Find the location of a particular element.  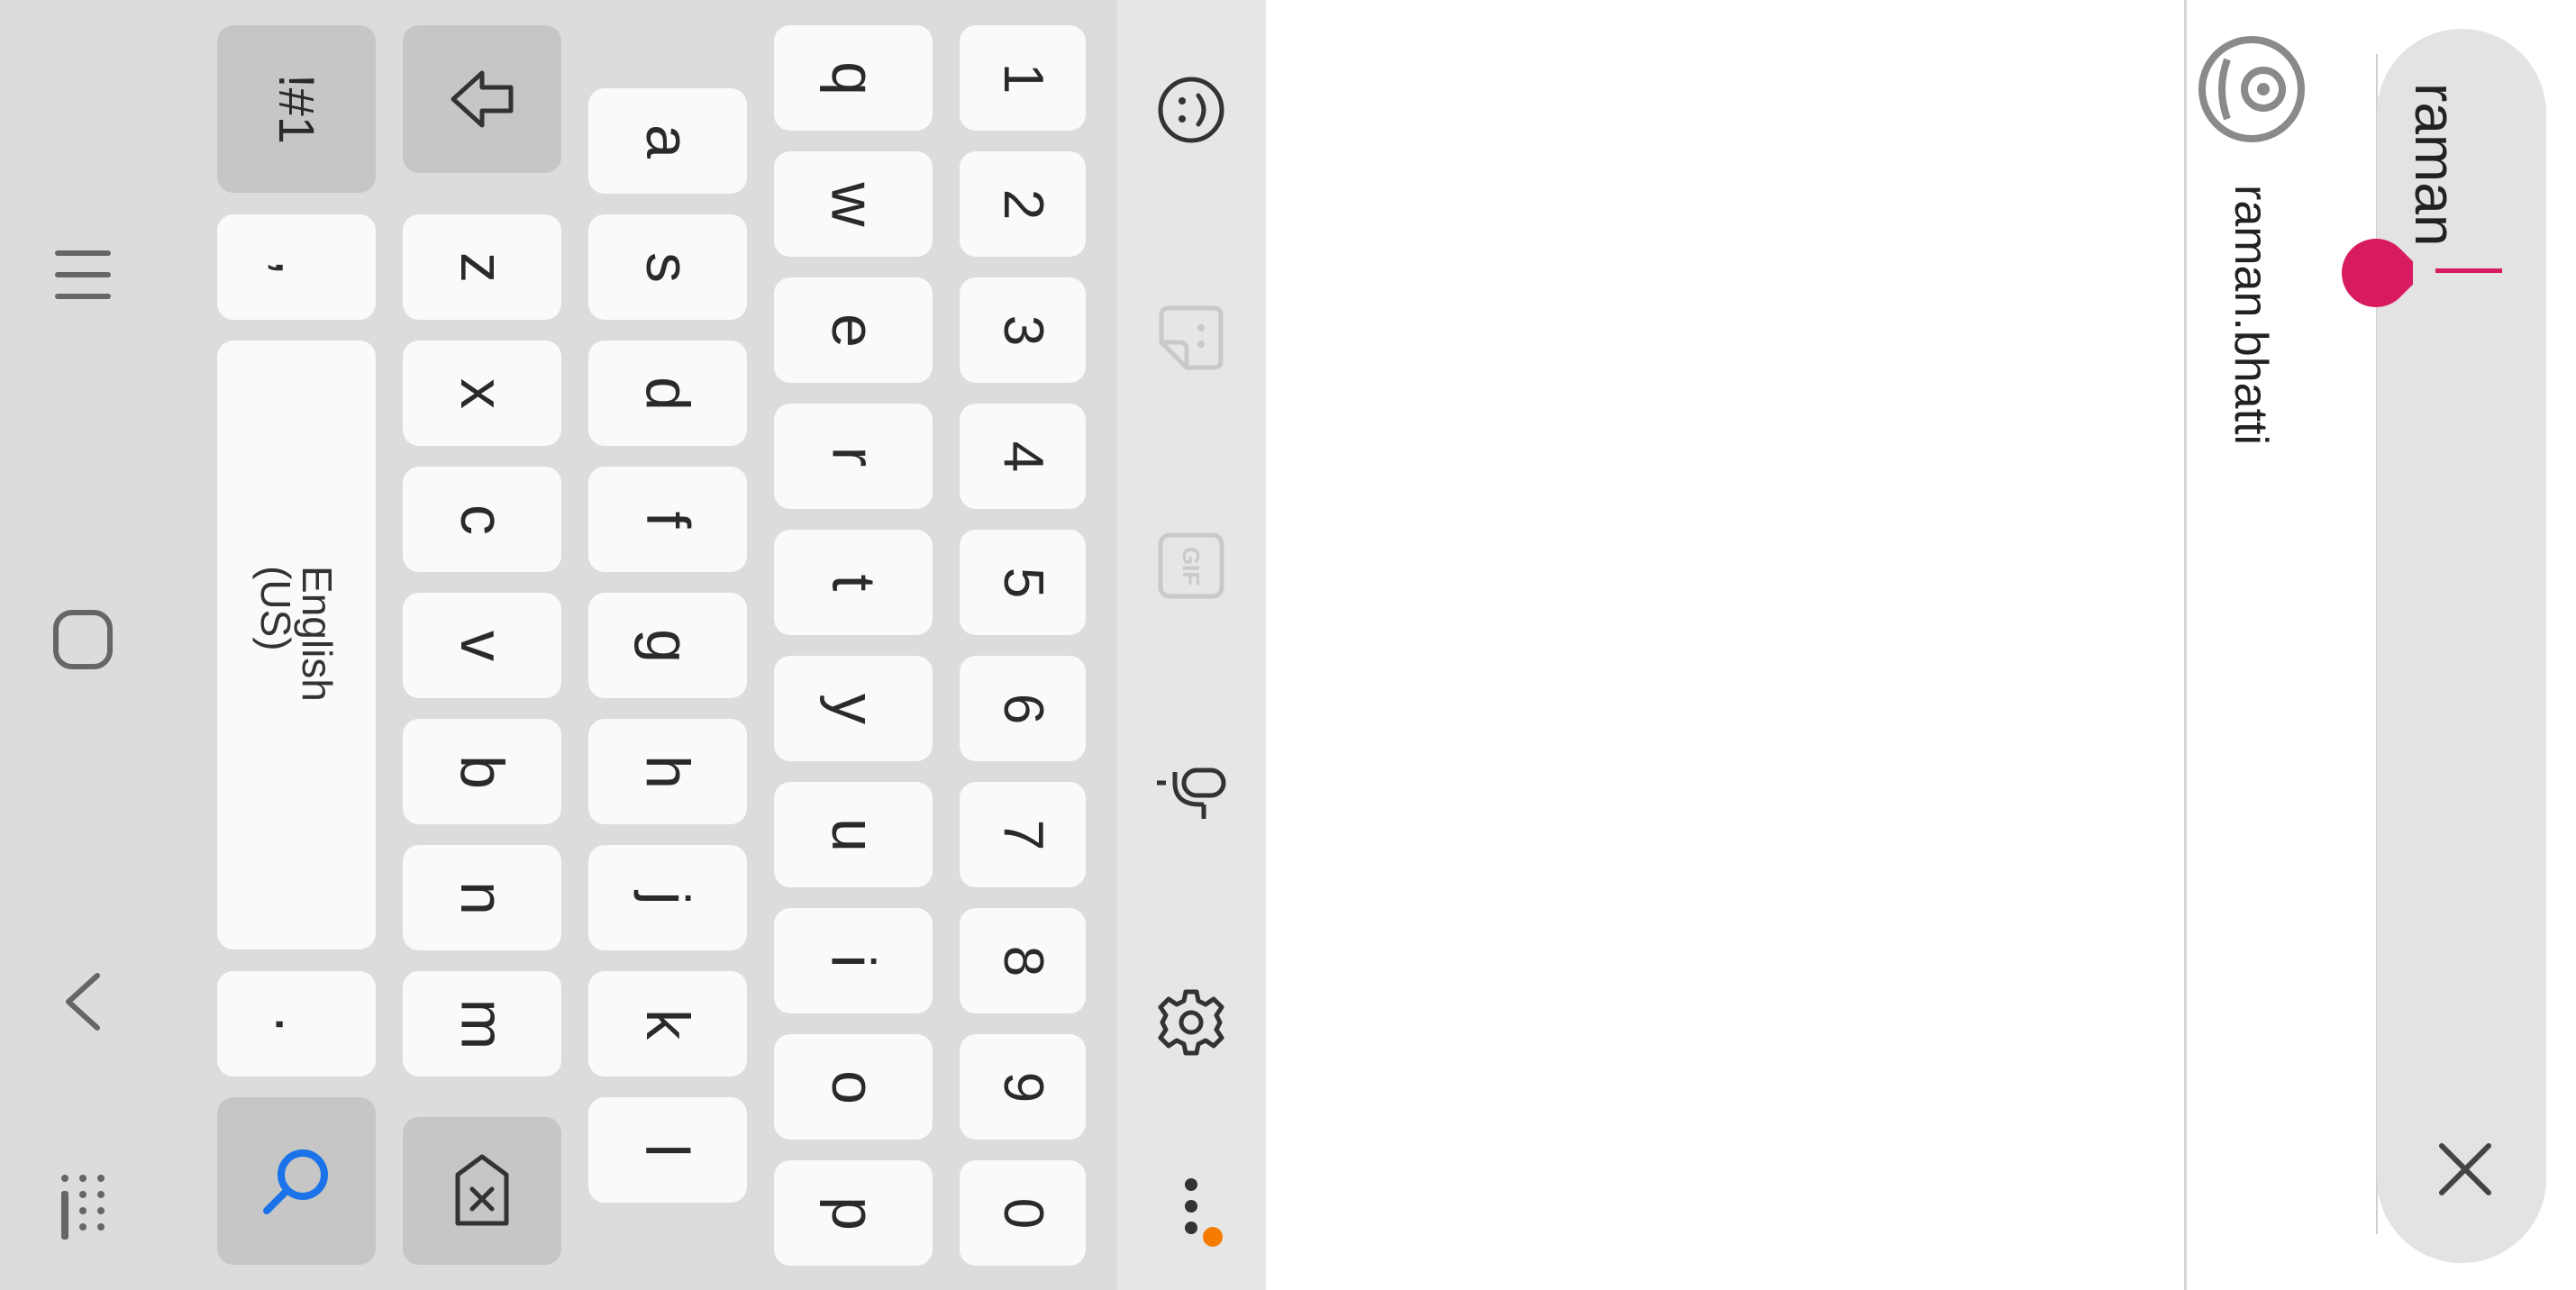

key-5: 5 is located at coordinates (1023, 582).